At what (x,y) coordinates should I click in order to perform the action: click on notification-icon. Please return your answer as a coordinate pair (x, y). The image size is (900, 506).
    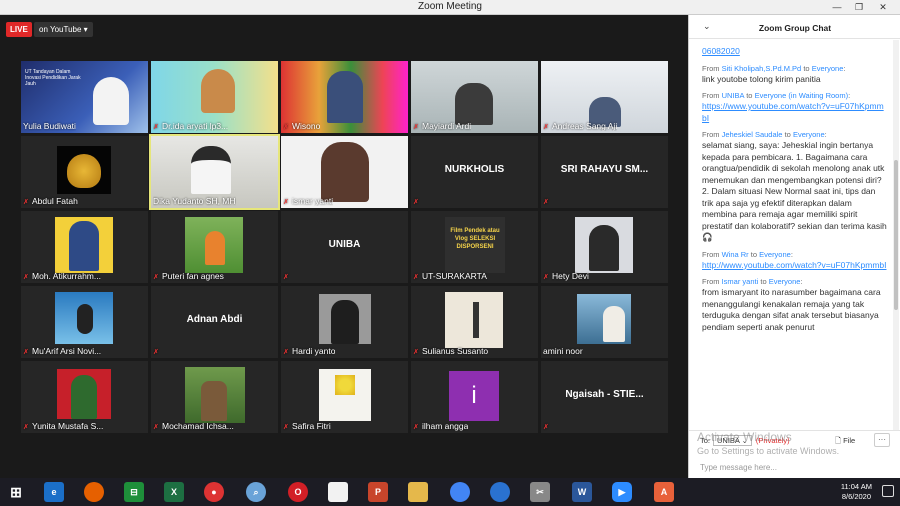
    Looking at the image, I should click on (888, 491).